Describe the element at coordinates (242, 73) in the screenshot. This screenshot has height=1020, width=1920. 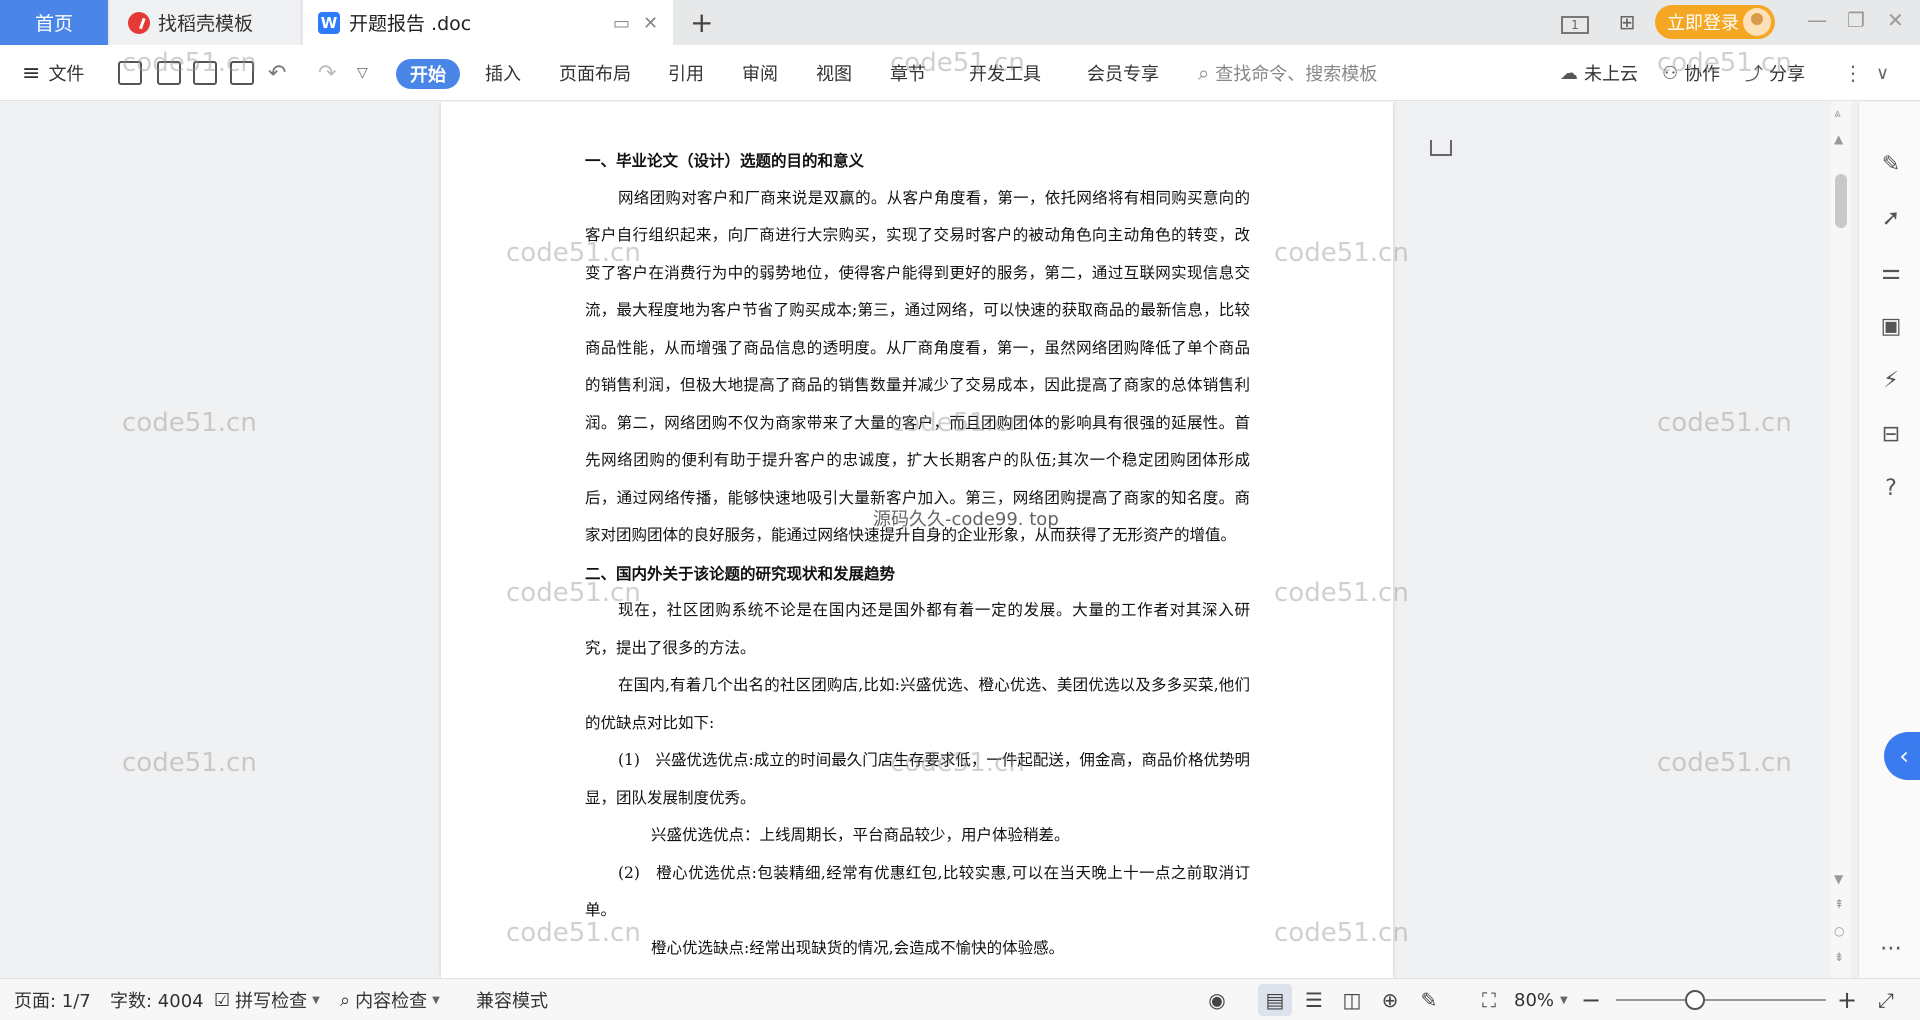
I see `print-preview-icon` at that location.